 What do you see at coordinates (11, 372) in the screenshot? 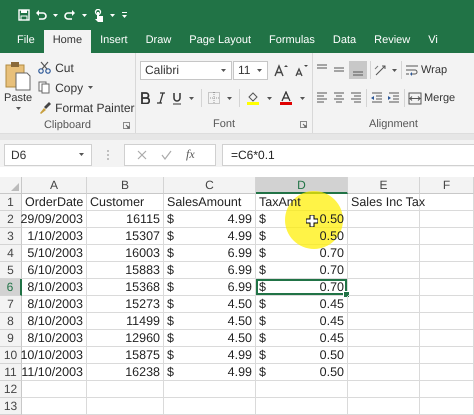
I see `row-header: 11` at bounding box center [11, 372].